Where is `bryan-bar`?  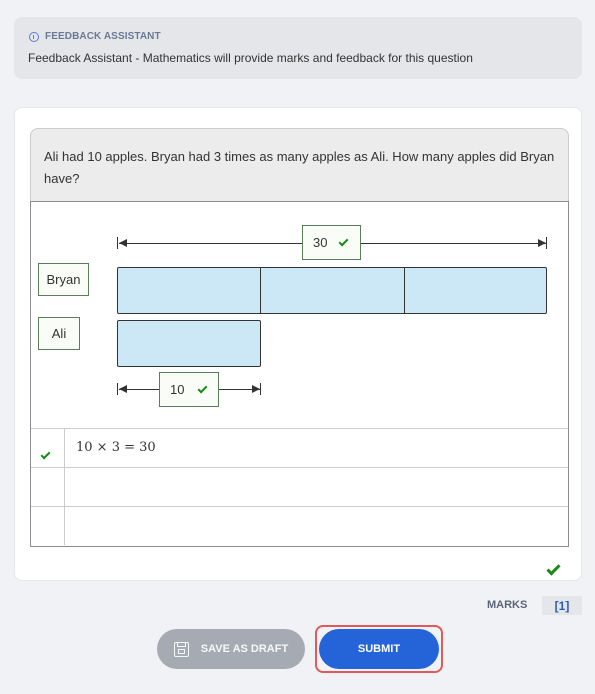 bryan-bar is located at coordinates (332, 290).